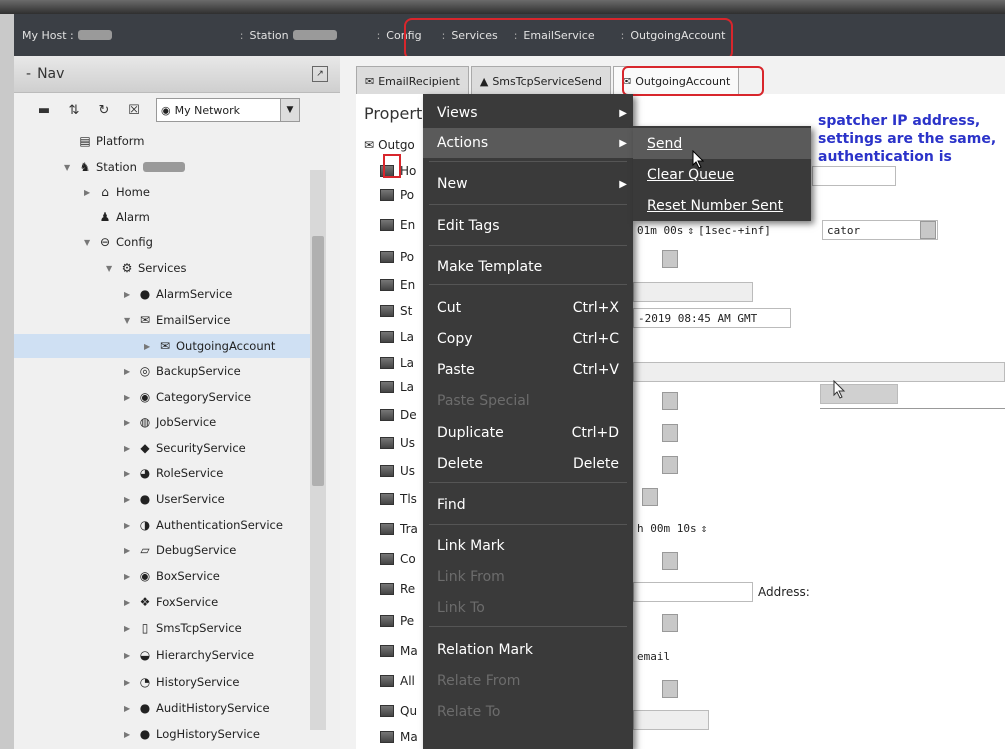 This screenshot has width=1005, height=749. I want to click on timer-field: 01m 00s ⇕ [1sec-+inf], so click(713, 230).